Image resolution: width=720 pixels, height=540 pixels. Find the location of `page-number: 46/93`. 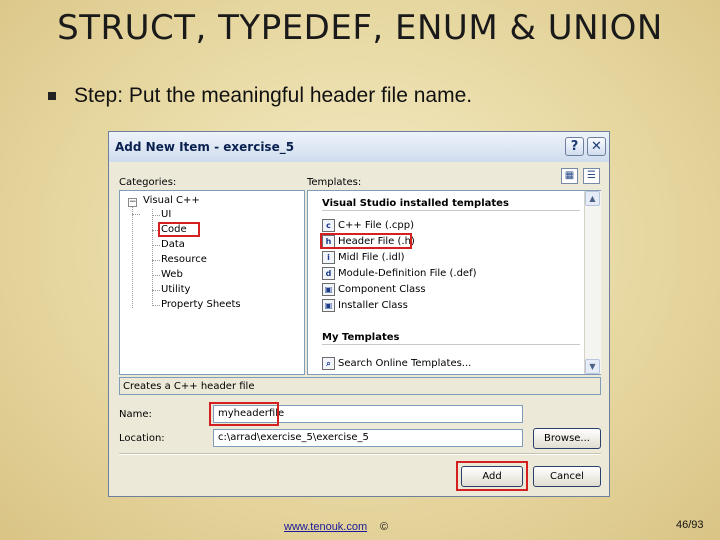

page-number: 46/93 is located at coordinates (690, 525).